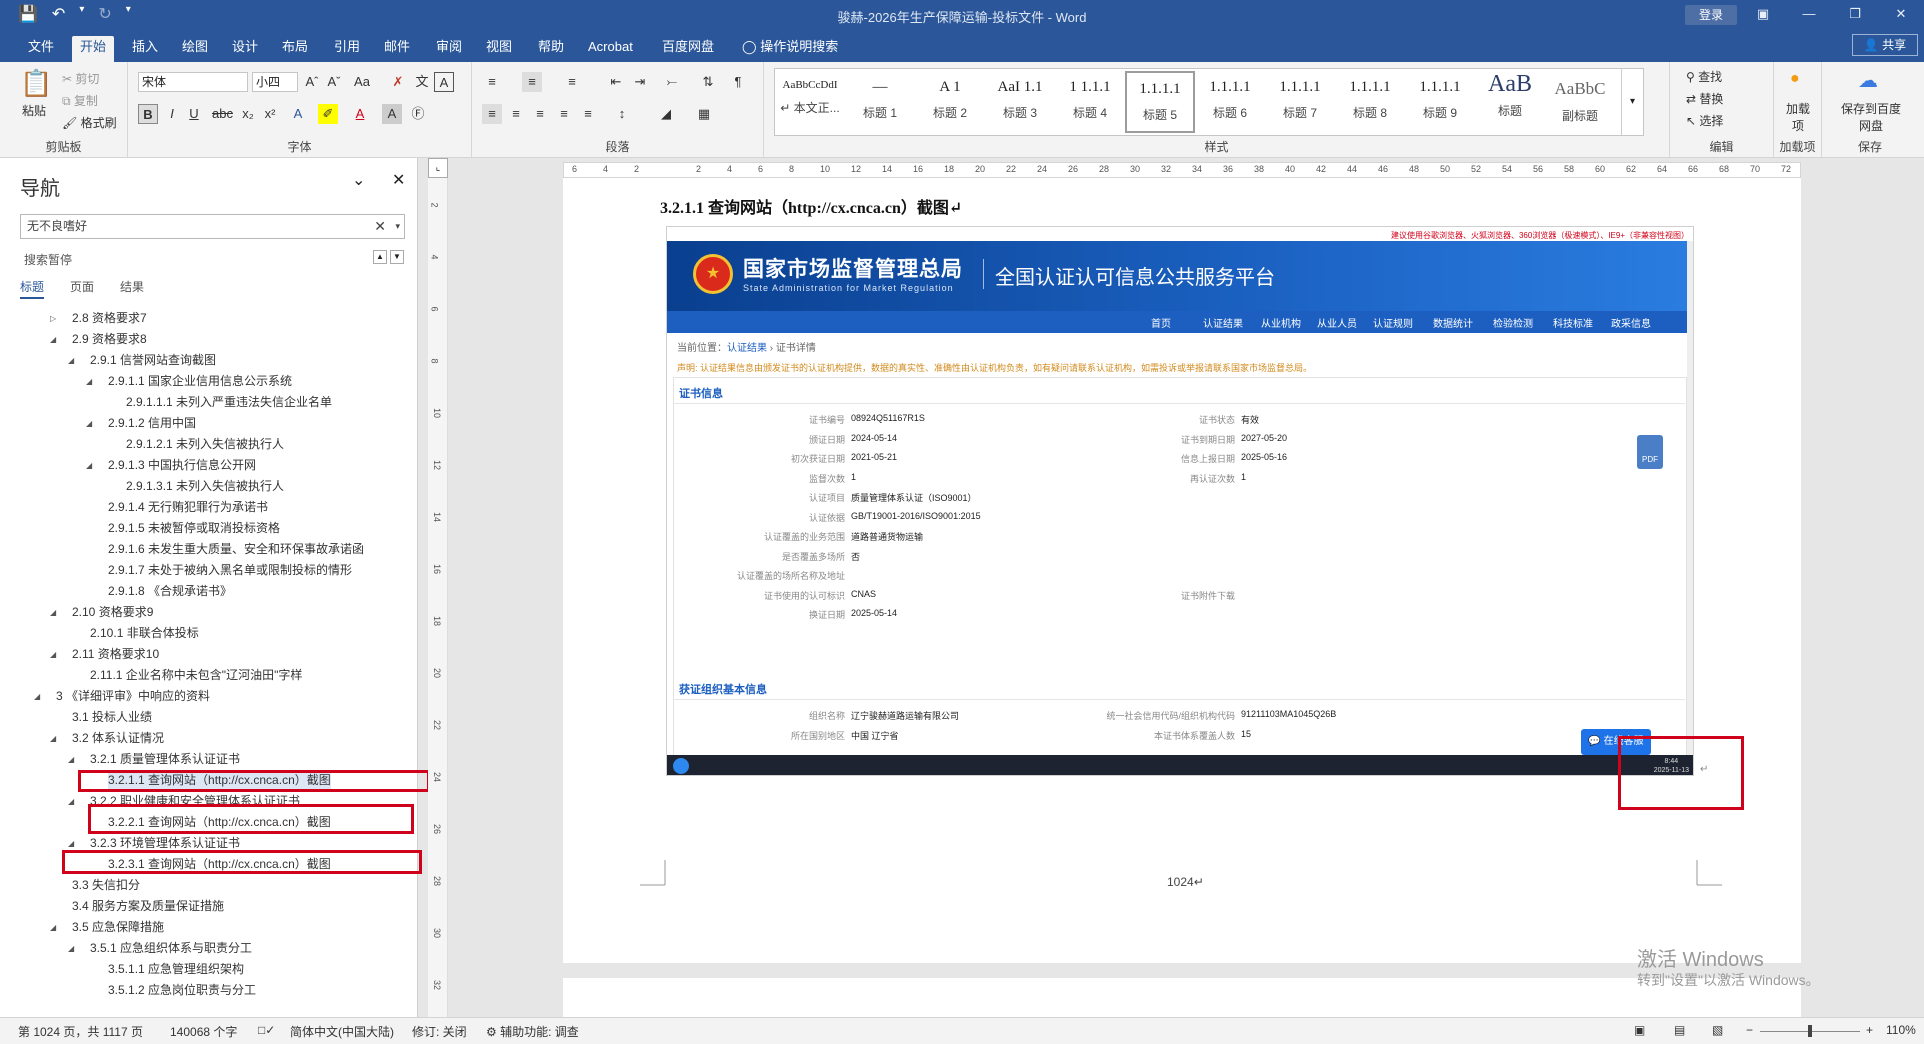 The height and width of the screenshot is (1044, 1924). What do you see at coordinates (738, 82) in the screenshot?
I see `show-marks-icon: ¶` at bounding box center [738, 82].